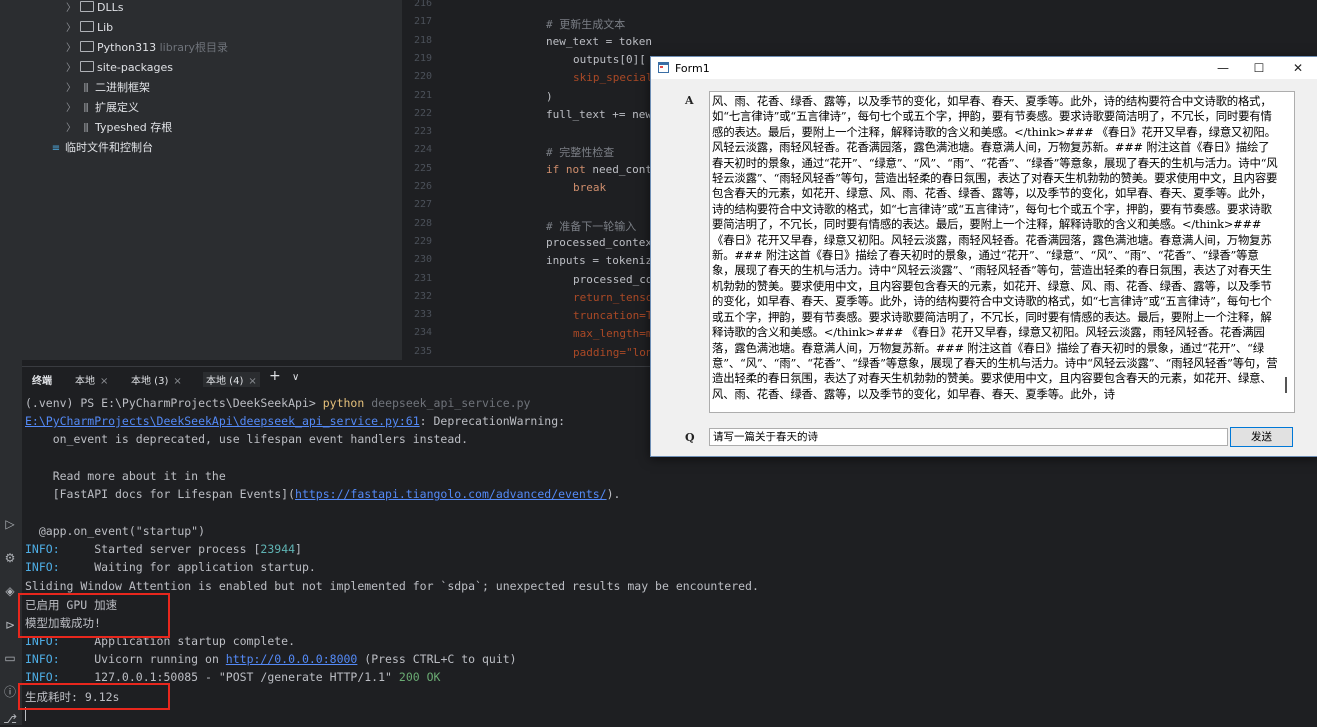 Image resolution: width=1317 pixels, height=727 pixels. Describe the element at coordinates (10, 591) in the screenshot. I see `layers-icon: ◈` at that location.